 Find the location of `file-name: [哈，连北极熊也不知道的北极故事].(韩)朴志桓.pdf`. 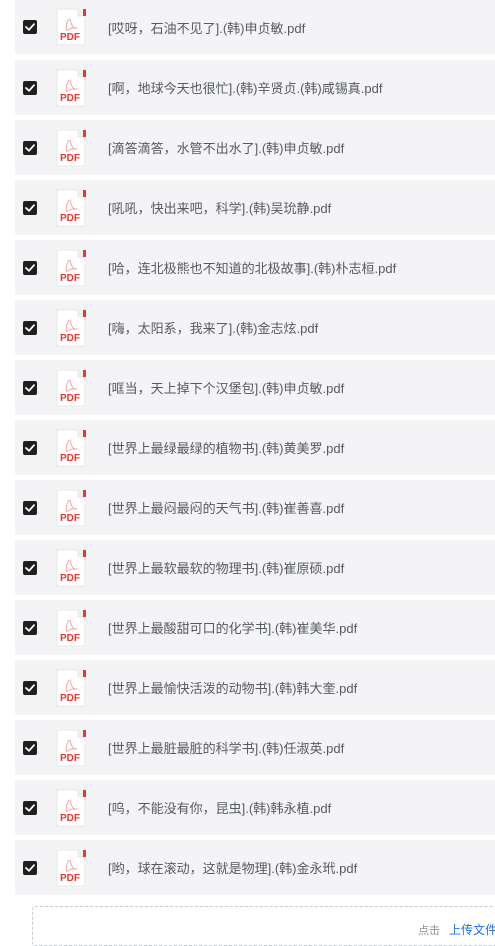

file-name: [哈，连北极熊也不知道的北极故事].(韩)朴志桓.pdf is located at coordinates (252, 268).